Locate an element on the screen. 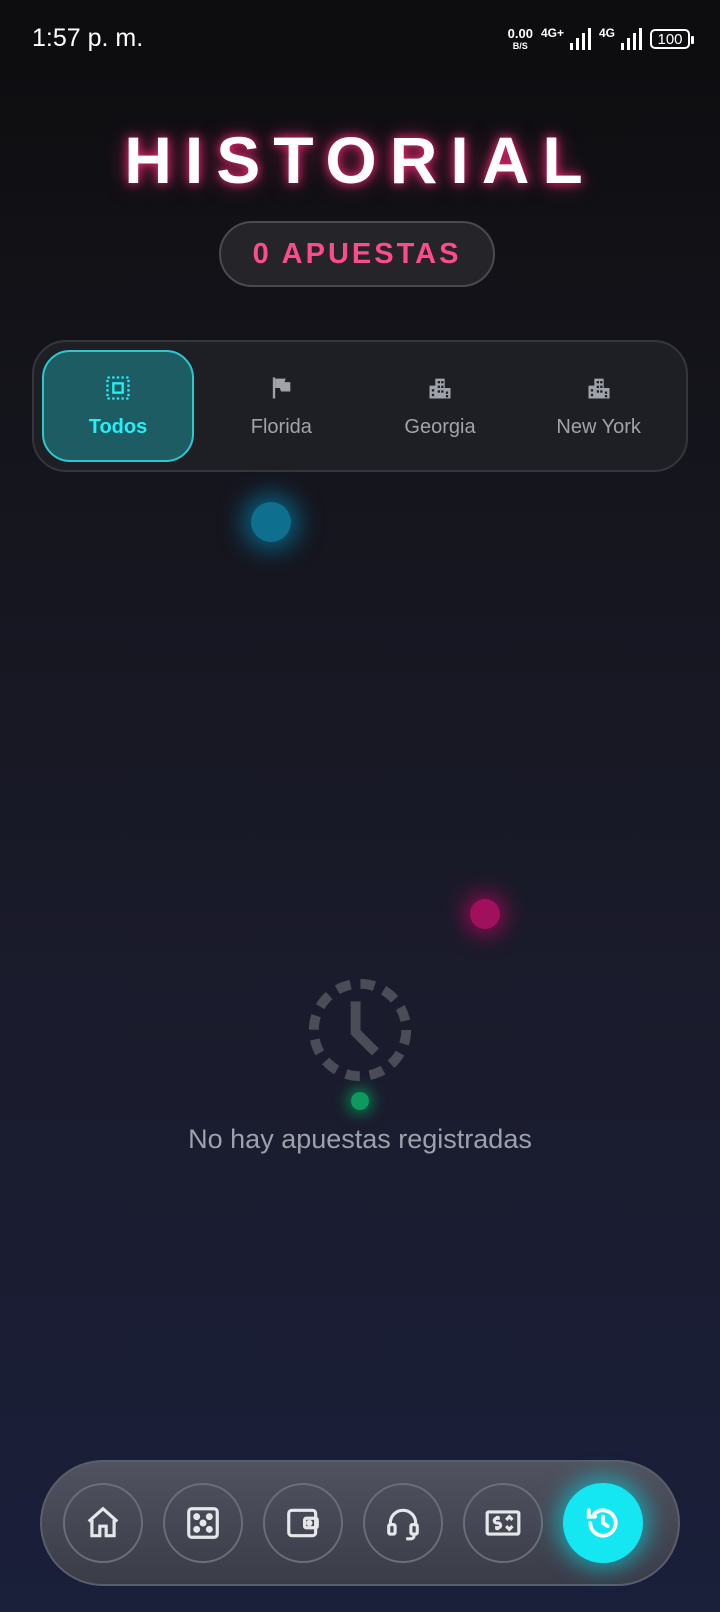 This screenshot has height=1612, width=720. nav-history-button is located at coordinates (603, 1523).